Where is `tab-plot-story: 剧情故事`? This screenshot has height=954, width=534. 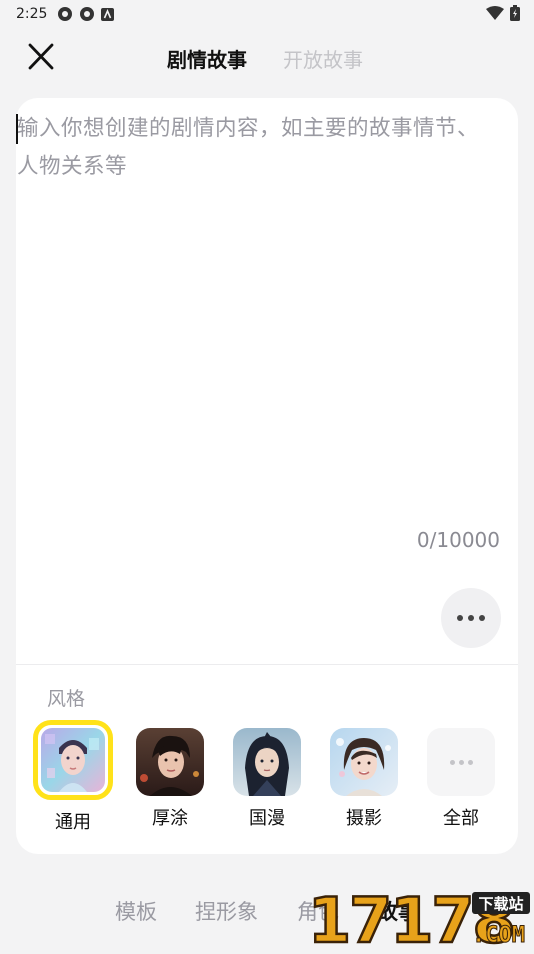
tab-plot-story: 剧情故事 is located at coordinates (207, 58).